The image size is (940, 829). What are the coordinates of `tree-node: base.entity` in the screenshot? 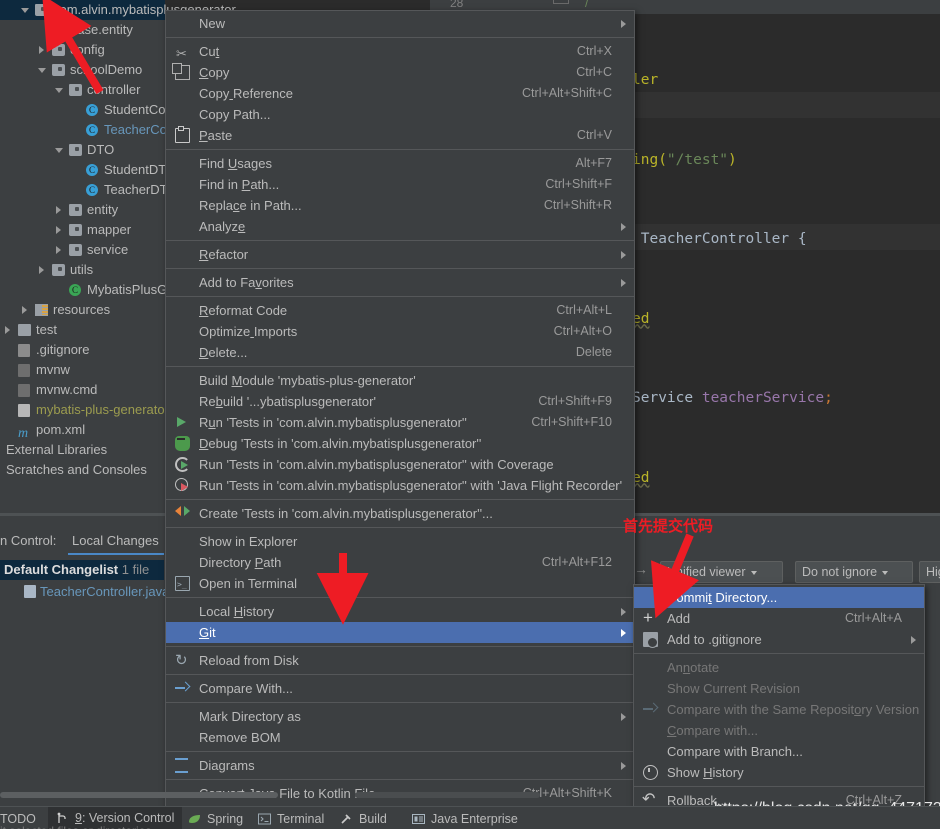 It's located at (82, 30).